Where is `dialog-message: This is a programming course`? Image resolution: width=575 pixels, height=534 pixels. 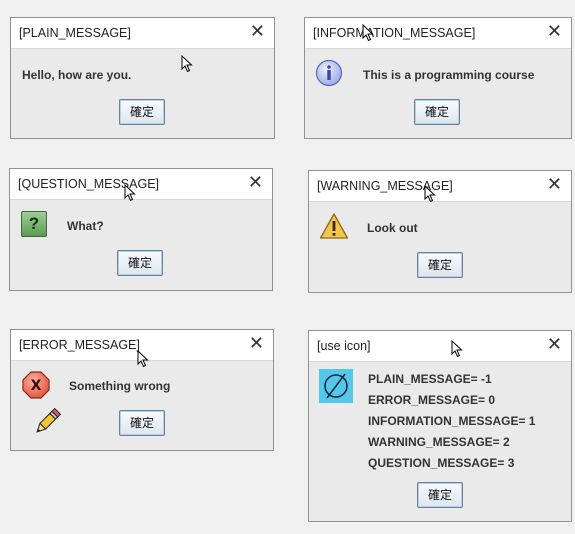 dialog-message: This is a programming course is located at coordinates (449, 75).